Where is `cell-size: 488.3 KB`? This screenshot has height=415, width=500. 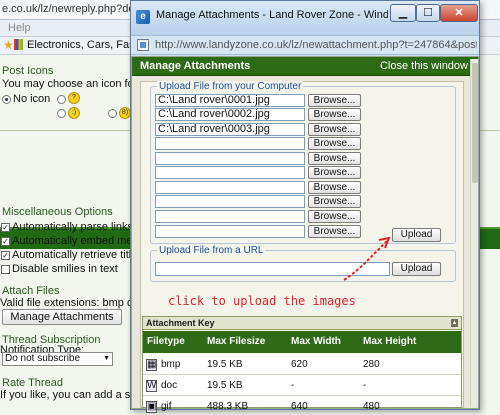
cell-size: 488.3 KB is located at coordinates (228, 406).